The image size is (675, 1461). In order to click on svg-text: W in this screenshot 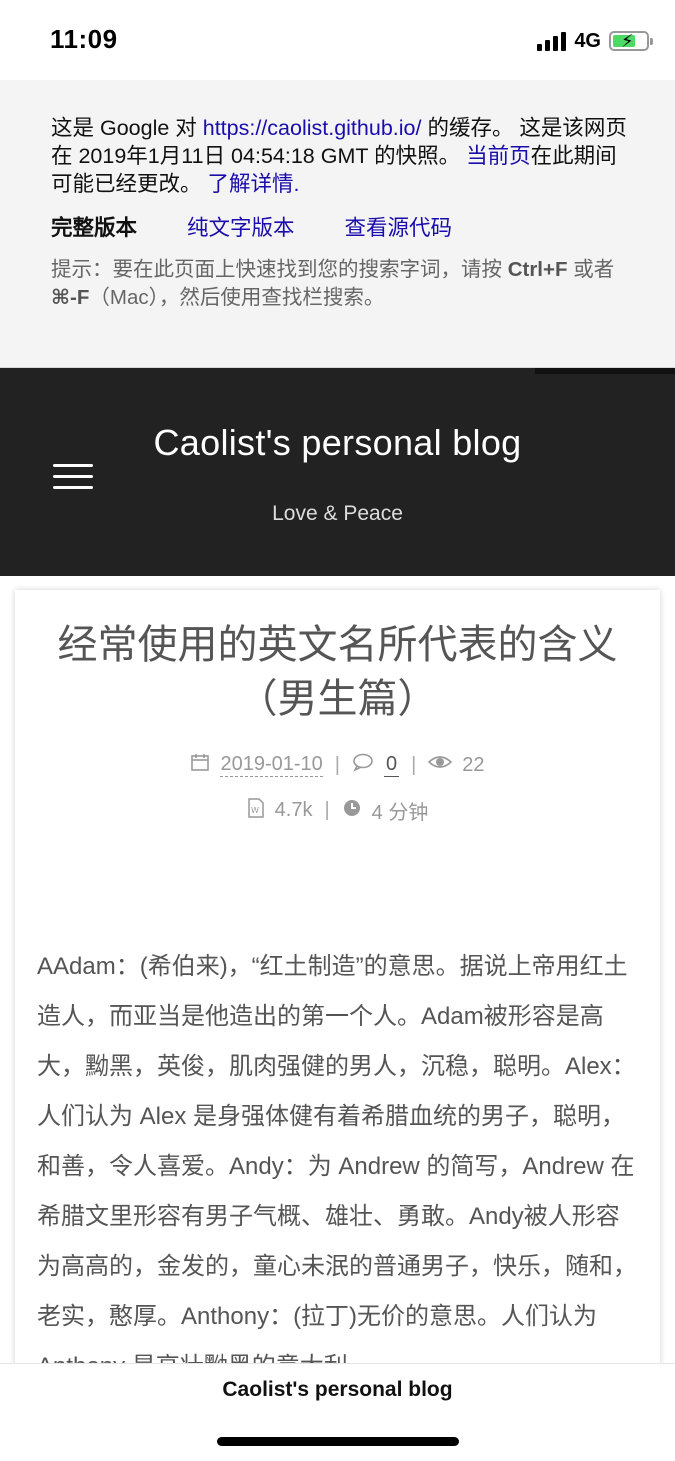, I will do `click(255, 810)`.